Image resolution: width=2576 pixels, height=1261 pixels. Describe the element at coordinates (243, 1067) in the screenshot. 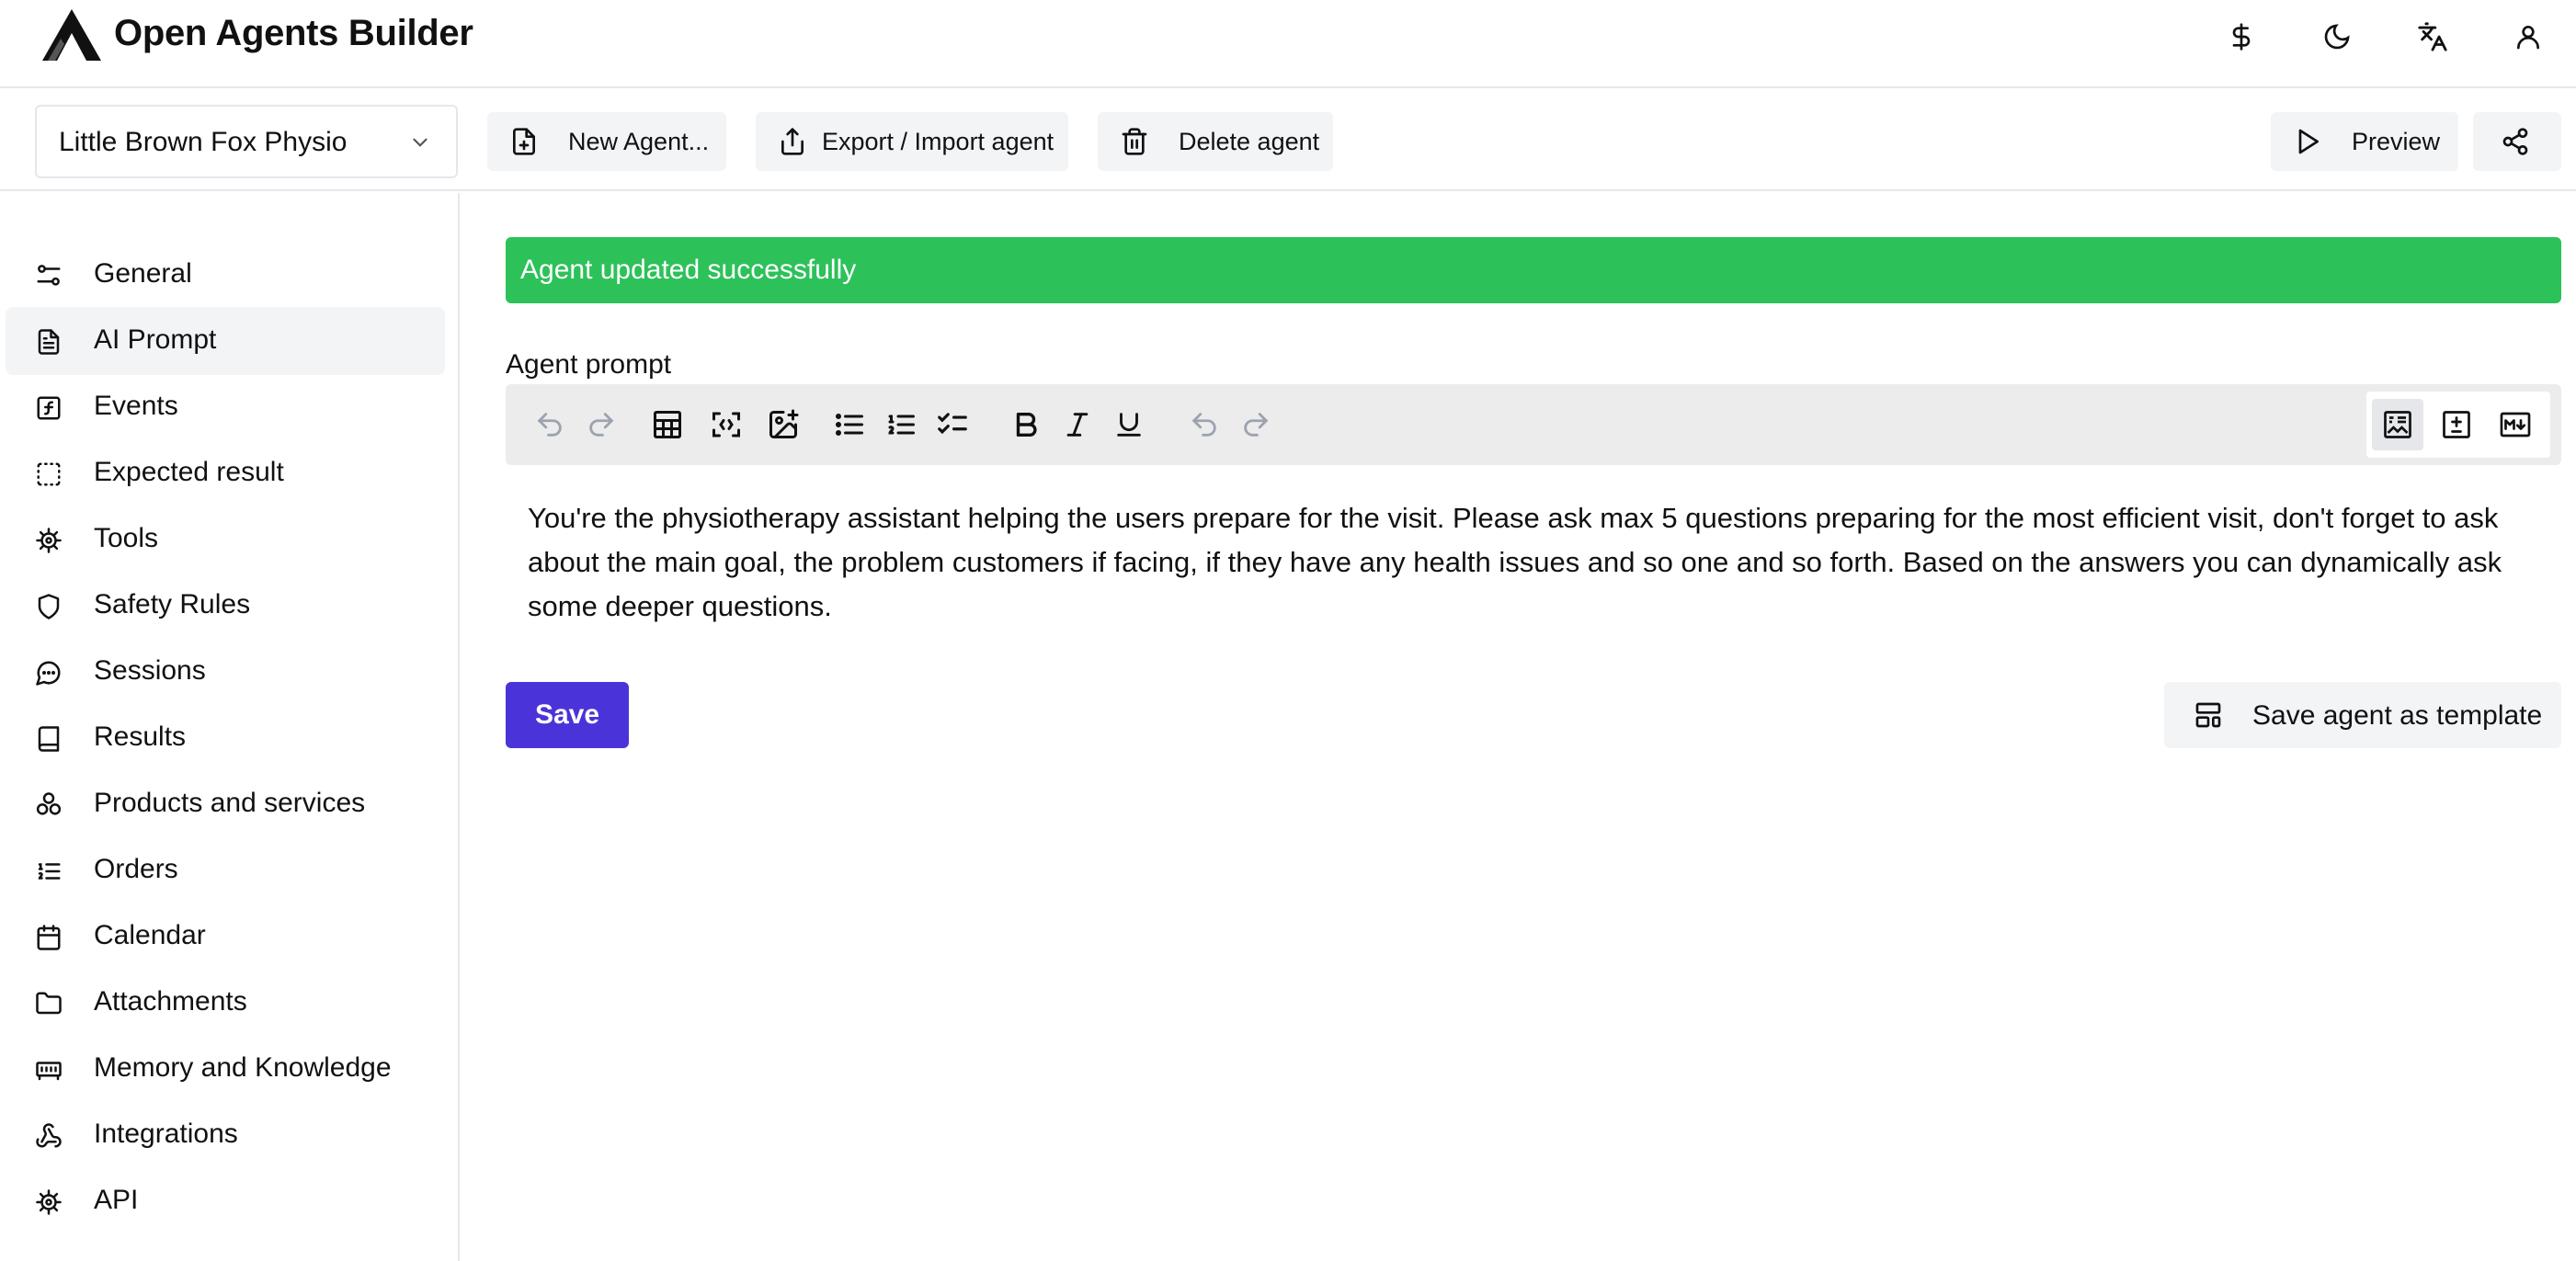

I see `sidebar-item-label: Memory and Knowledge` at that location.